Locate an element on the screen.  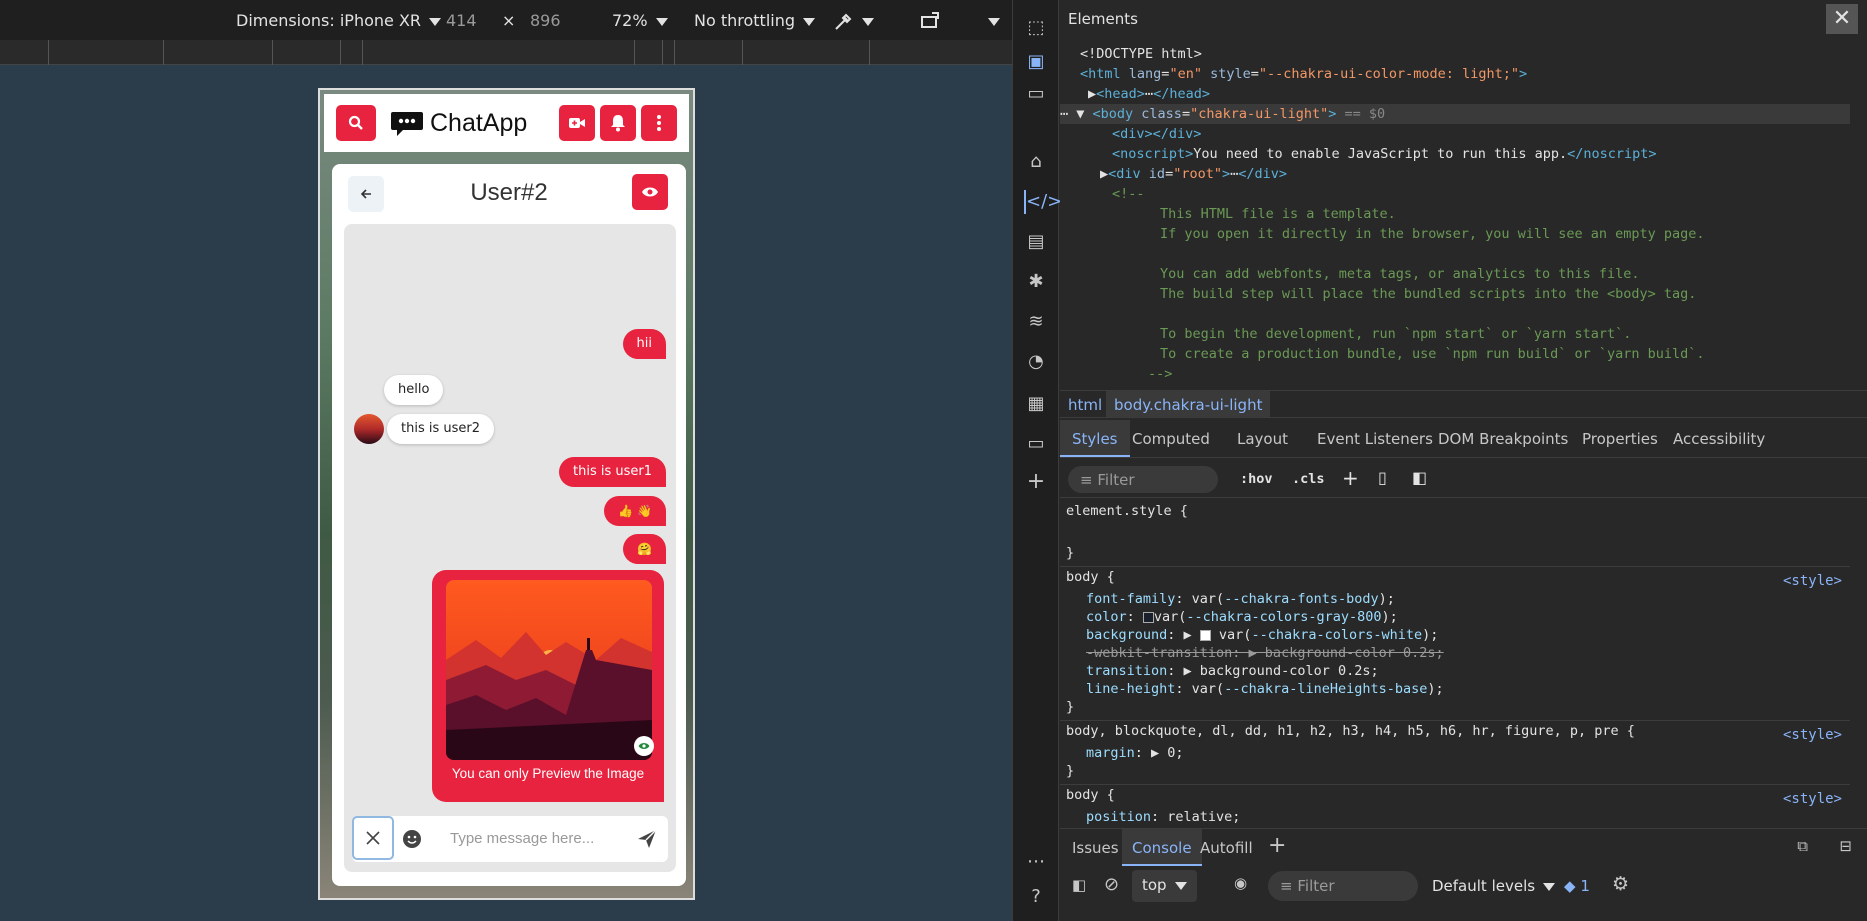
undock-drawer-icon: ⧉ is located at coordinates (1802, 846).